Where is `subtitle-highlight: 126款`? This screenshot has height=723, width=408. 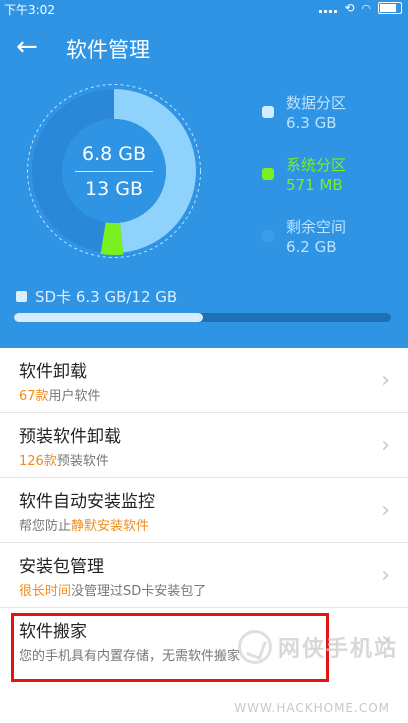
subtitle-highlight: 126款 is located at coordinates (38, 461).